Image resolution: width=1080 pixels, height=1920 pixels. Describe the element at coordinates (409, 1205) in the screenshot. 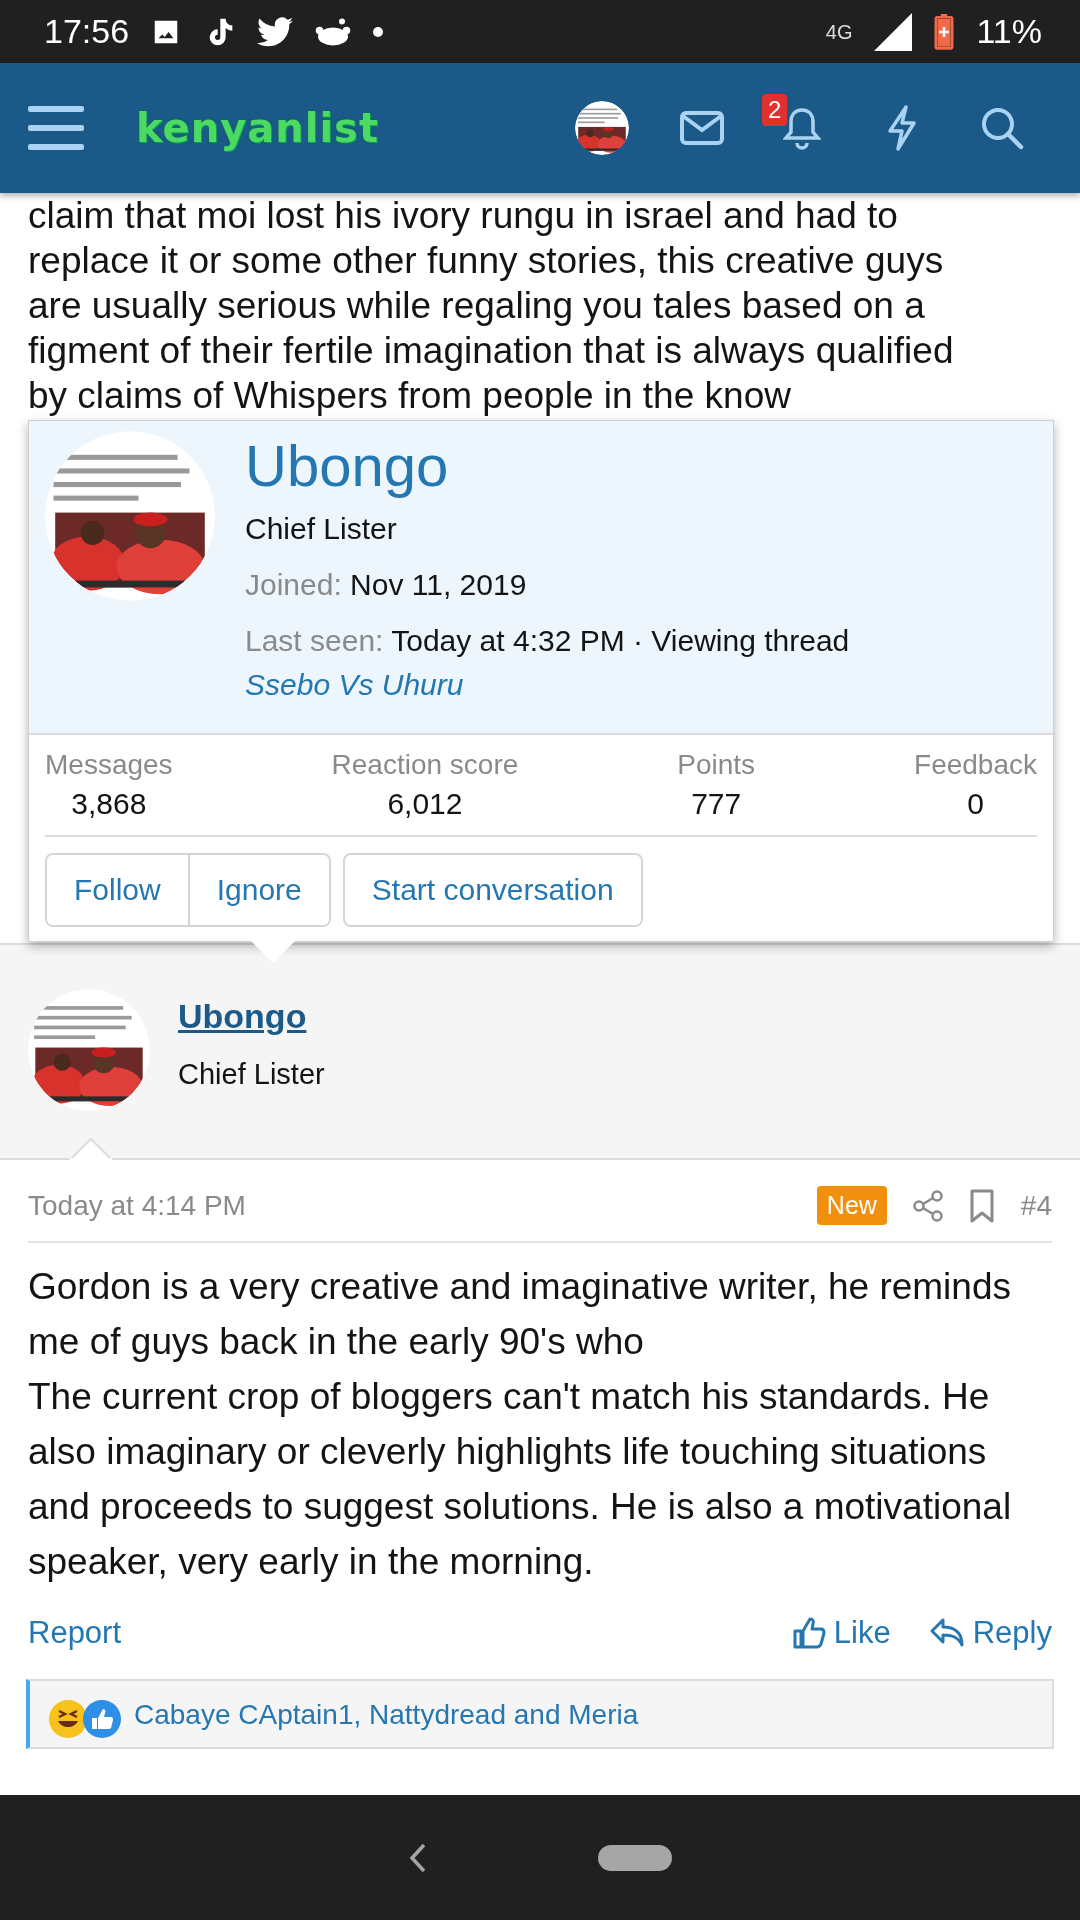

I see `post-time: Today at 4:14 PM` at that location.